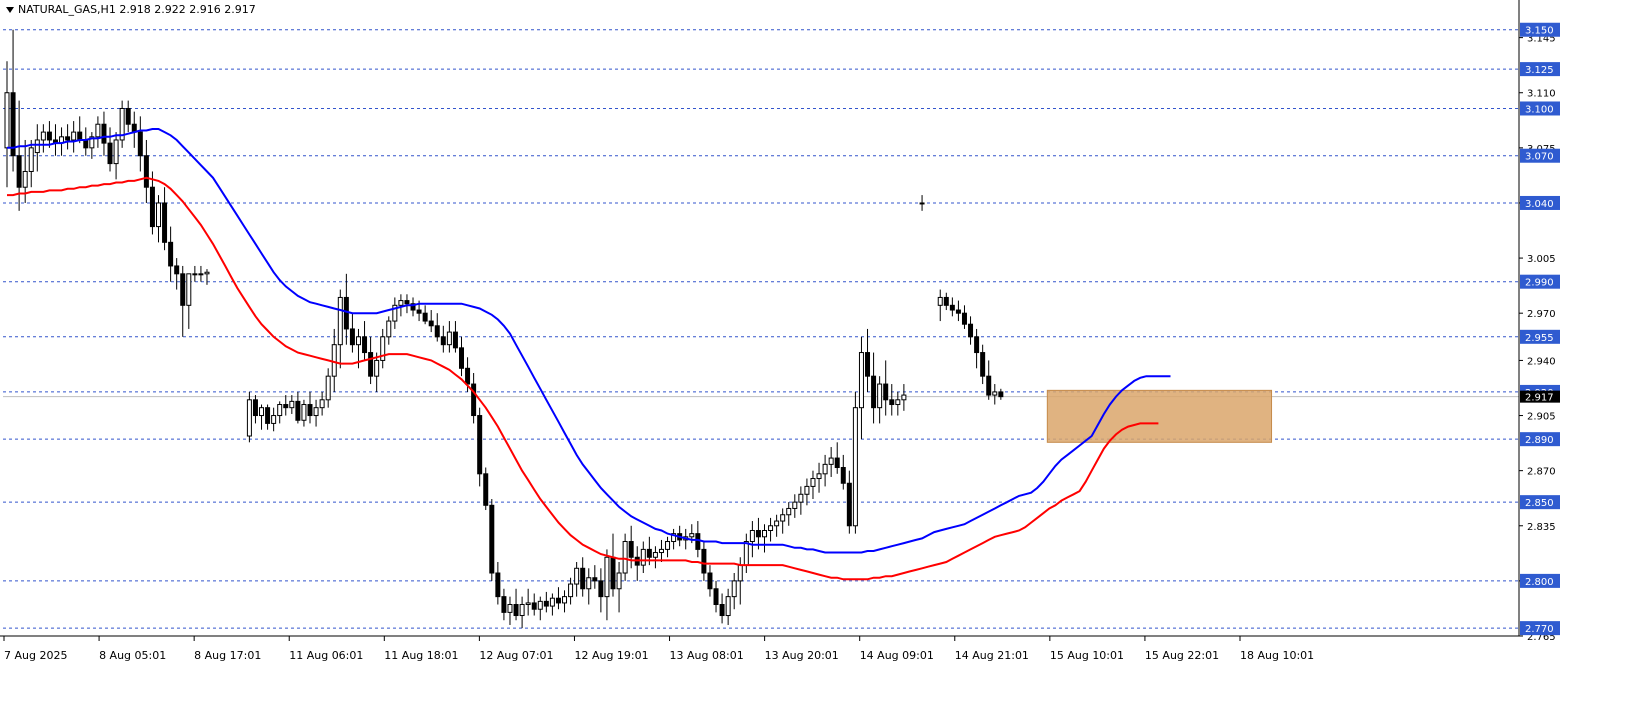 This screenshot has width=1651, height=702. I want to click on level-label: 3.125, so click(1540, 69).